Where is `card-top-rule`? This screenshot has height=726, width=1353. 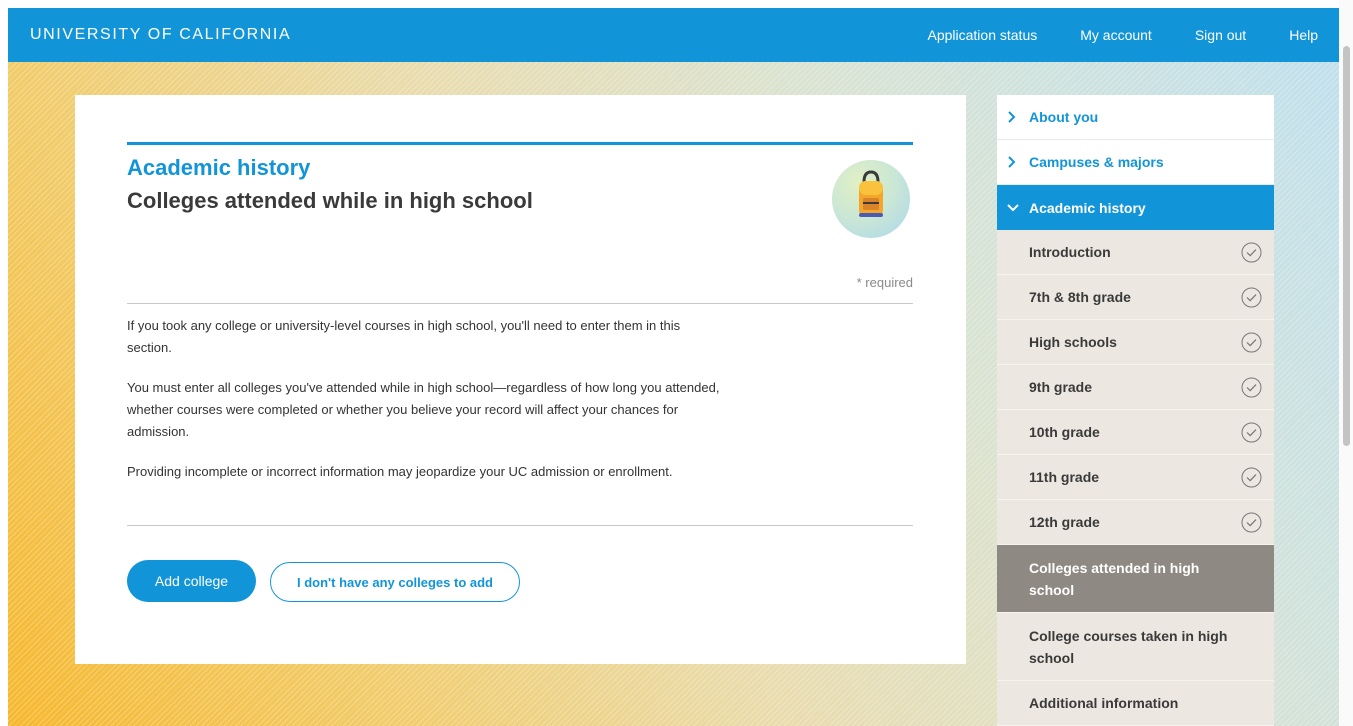 card-top-rule is located at coordinates (520, 143).